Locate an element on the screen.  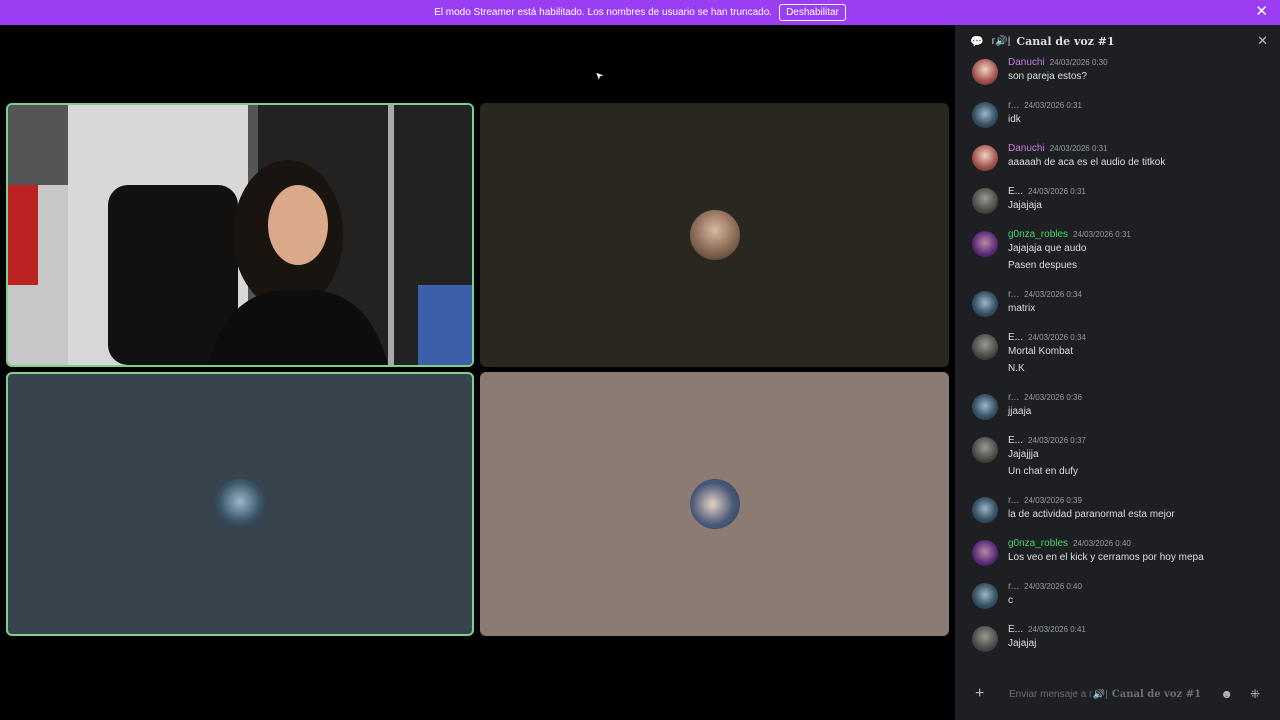
chat-header: 💬 ᴦ🔊| Canal de voz #1 ✕ is located at coordinates (1117, 41).